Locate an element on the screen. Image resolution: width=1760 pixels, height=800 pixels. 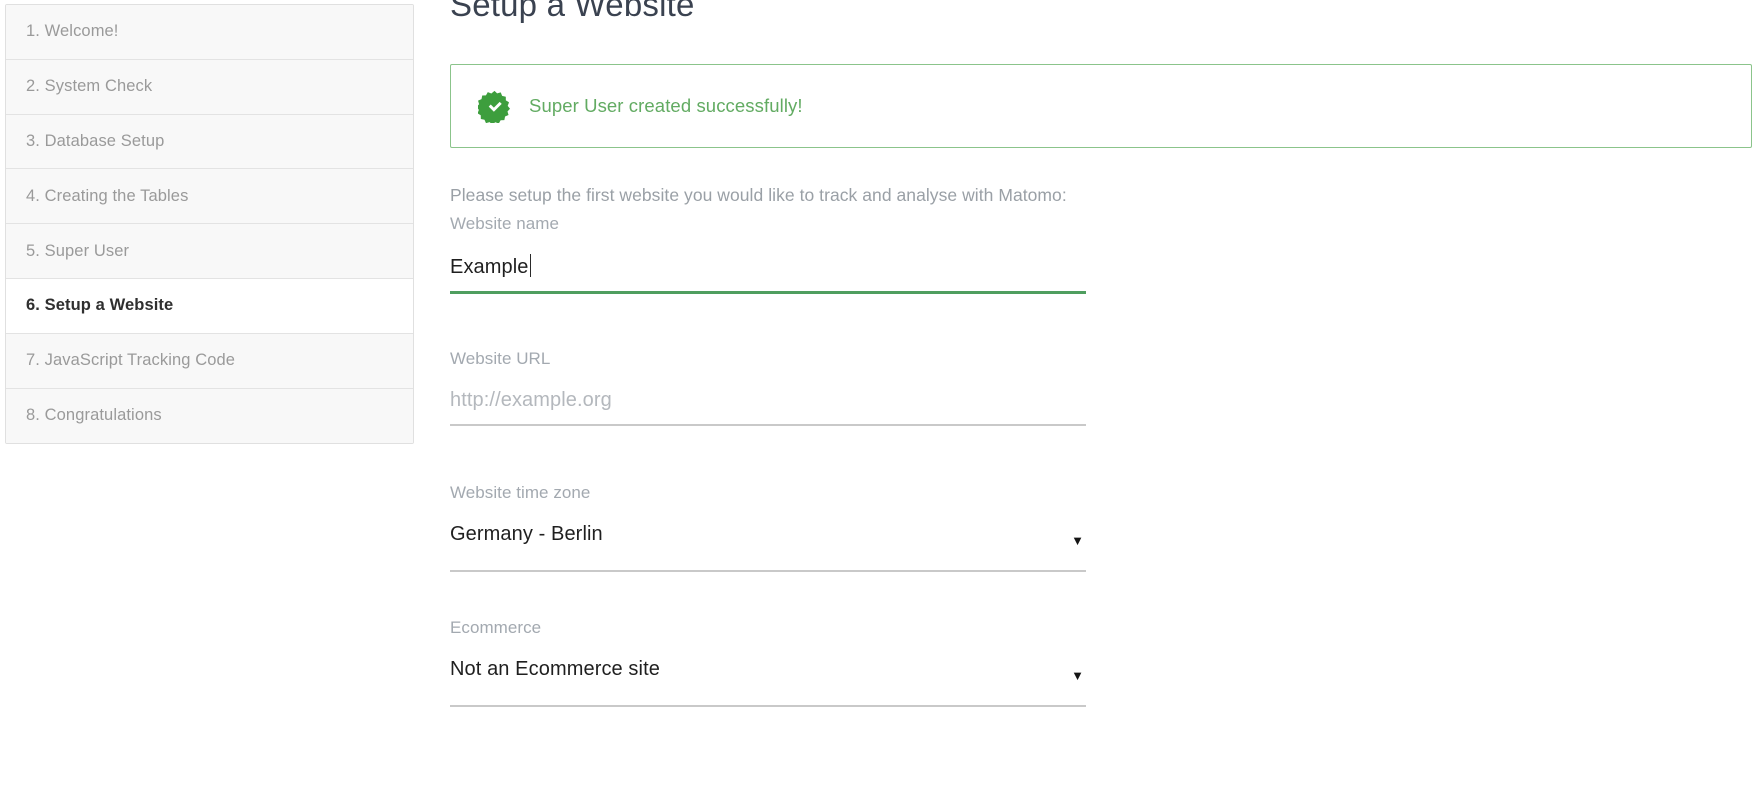
timezone-select: Germany - Berlin ▼ is located at coordinates (768, 540).